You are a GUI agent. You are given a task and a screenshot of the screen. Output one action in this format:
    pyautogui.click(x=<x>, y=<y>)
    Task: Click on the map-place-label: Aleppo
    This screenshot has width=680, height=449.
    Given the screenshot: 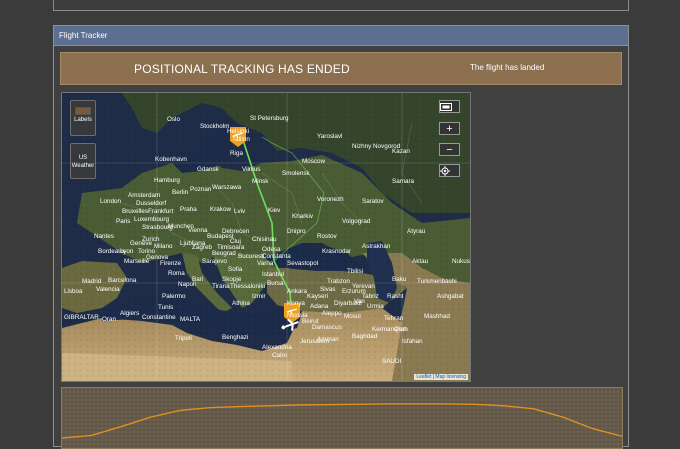 What is the action you would take?
    pyautogui.click(x=332, y=313)
    